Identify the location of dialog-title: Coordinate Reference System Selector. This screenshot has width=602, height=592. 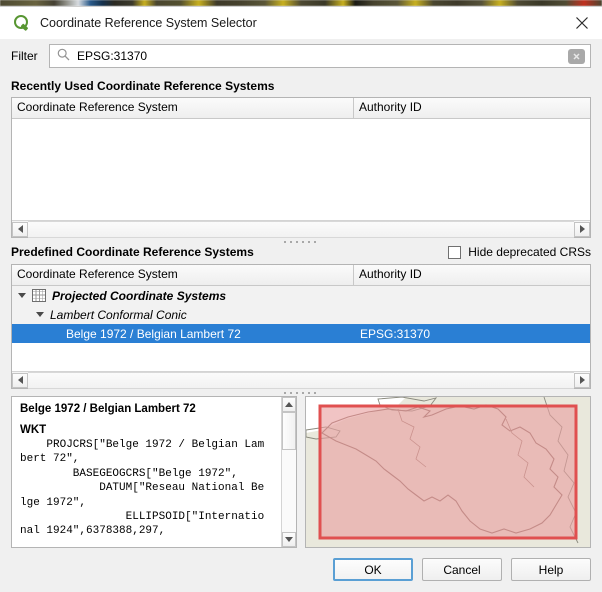
(148, 23).